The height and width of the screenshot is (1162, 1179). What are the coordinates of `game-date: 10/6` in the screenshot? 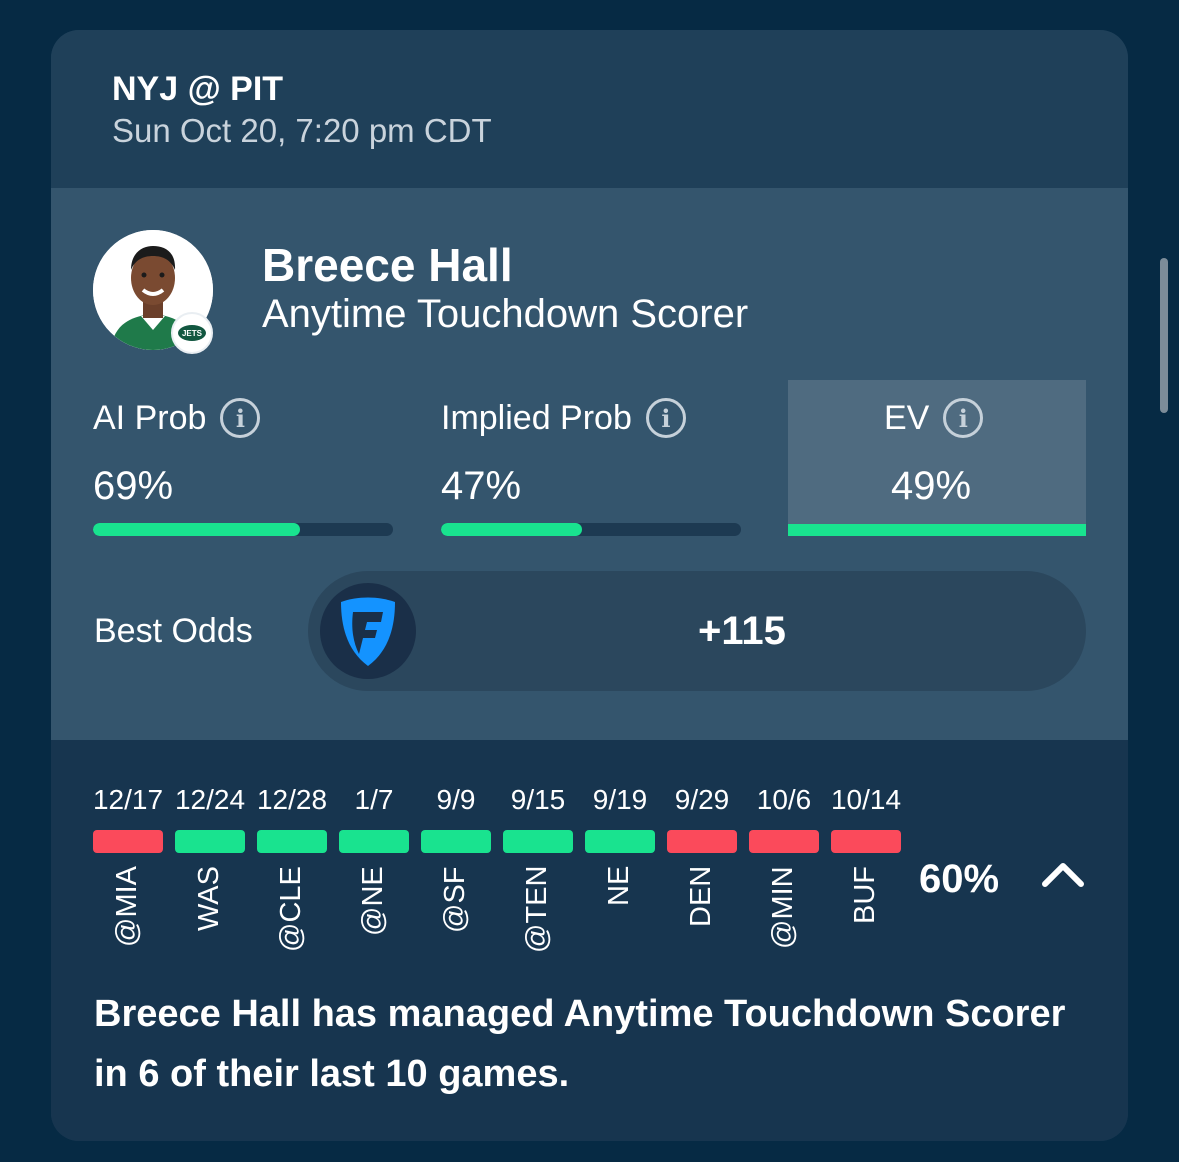 It's located at (784, 799).